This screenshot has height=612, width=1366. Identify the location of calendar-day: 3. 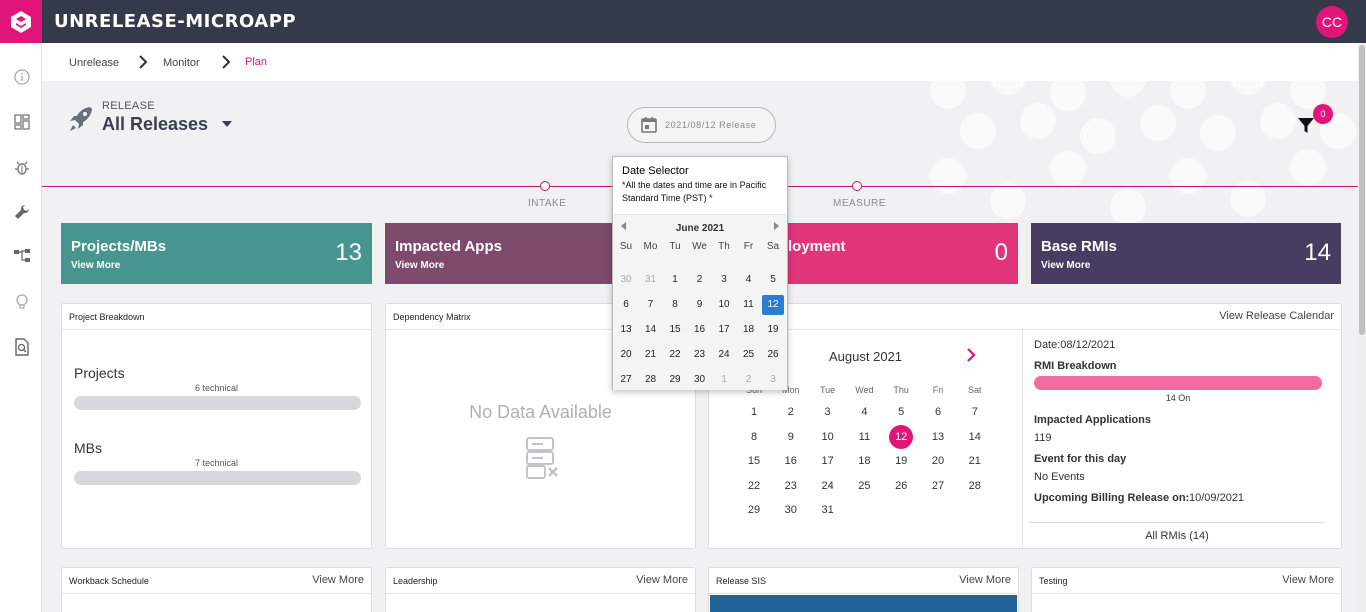
(828, 412).